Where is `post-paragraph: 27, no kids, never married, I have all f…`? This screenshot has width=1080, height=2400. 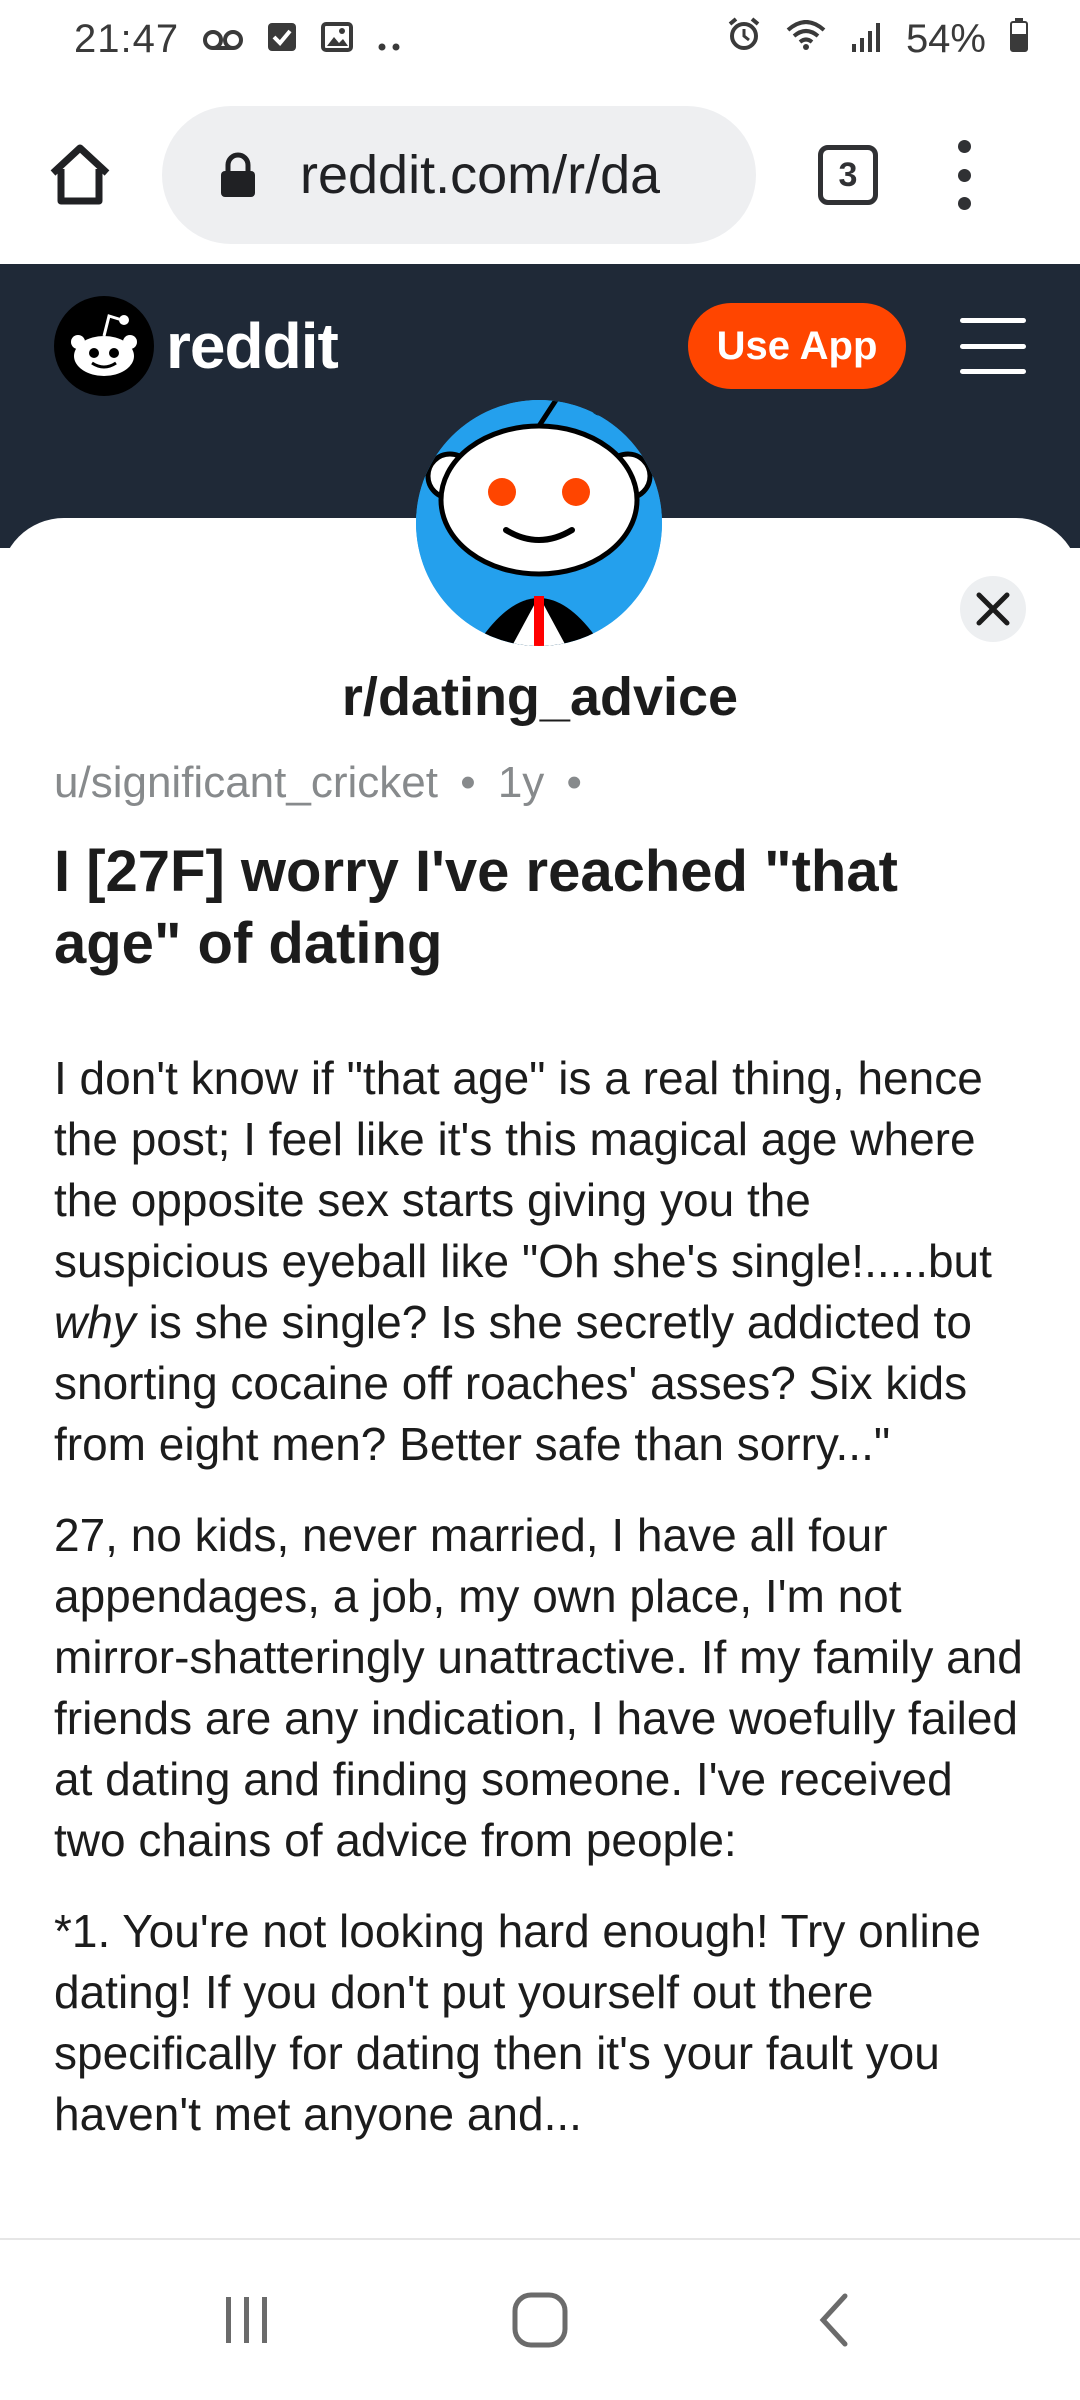
post-paragraph: 27, no kids, never married, I have all f… is located at coordinates (538, 1687).